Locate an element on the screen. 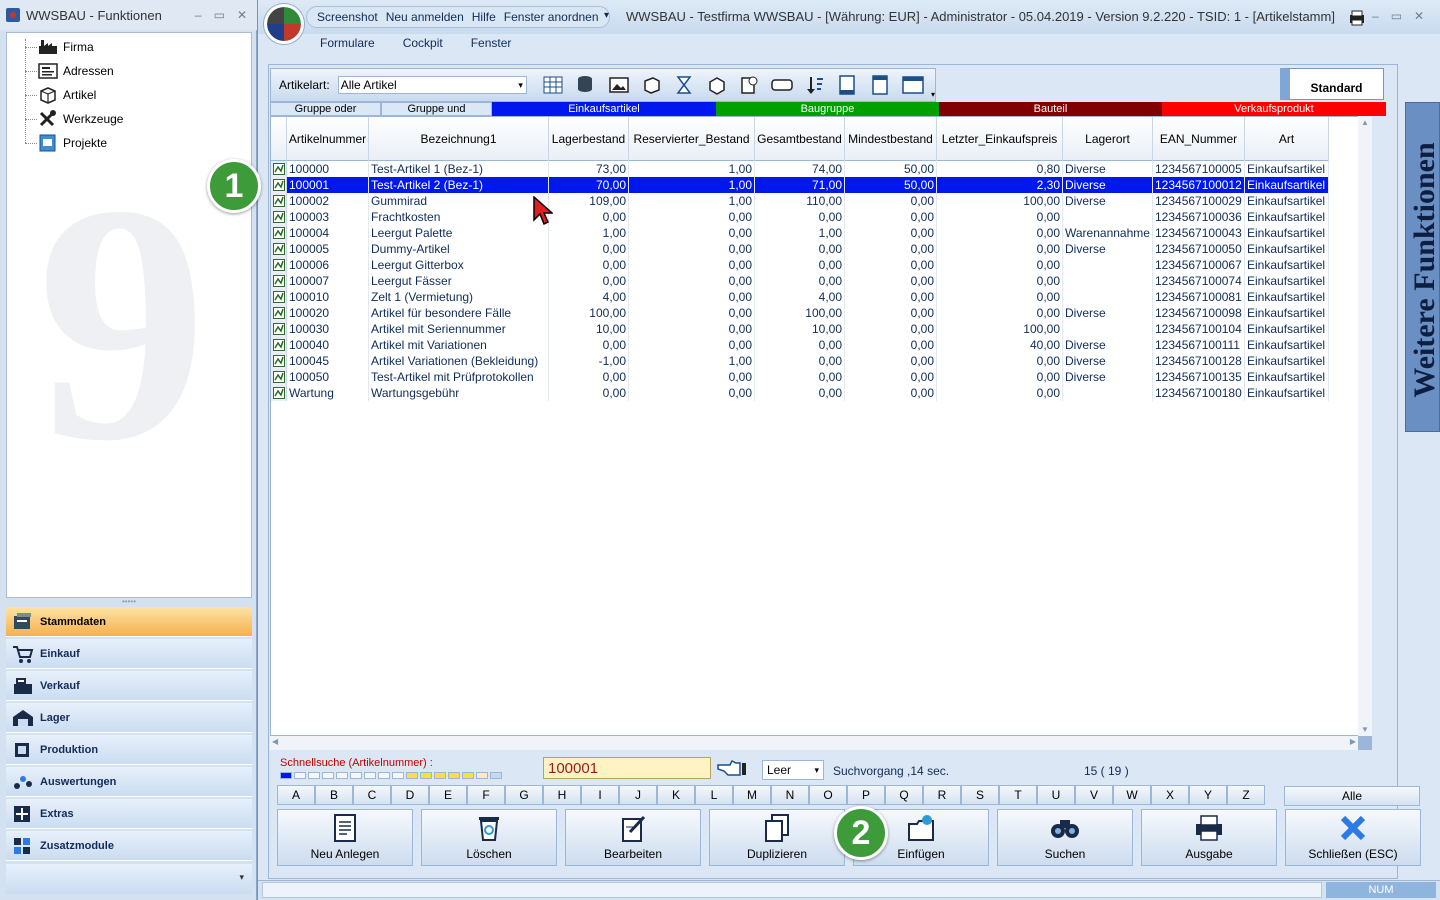 This screenshot has height=900, width=1440. group-einkaufsartikel: Einkaufsartikel is located at coordinates (604, 109).